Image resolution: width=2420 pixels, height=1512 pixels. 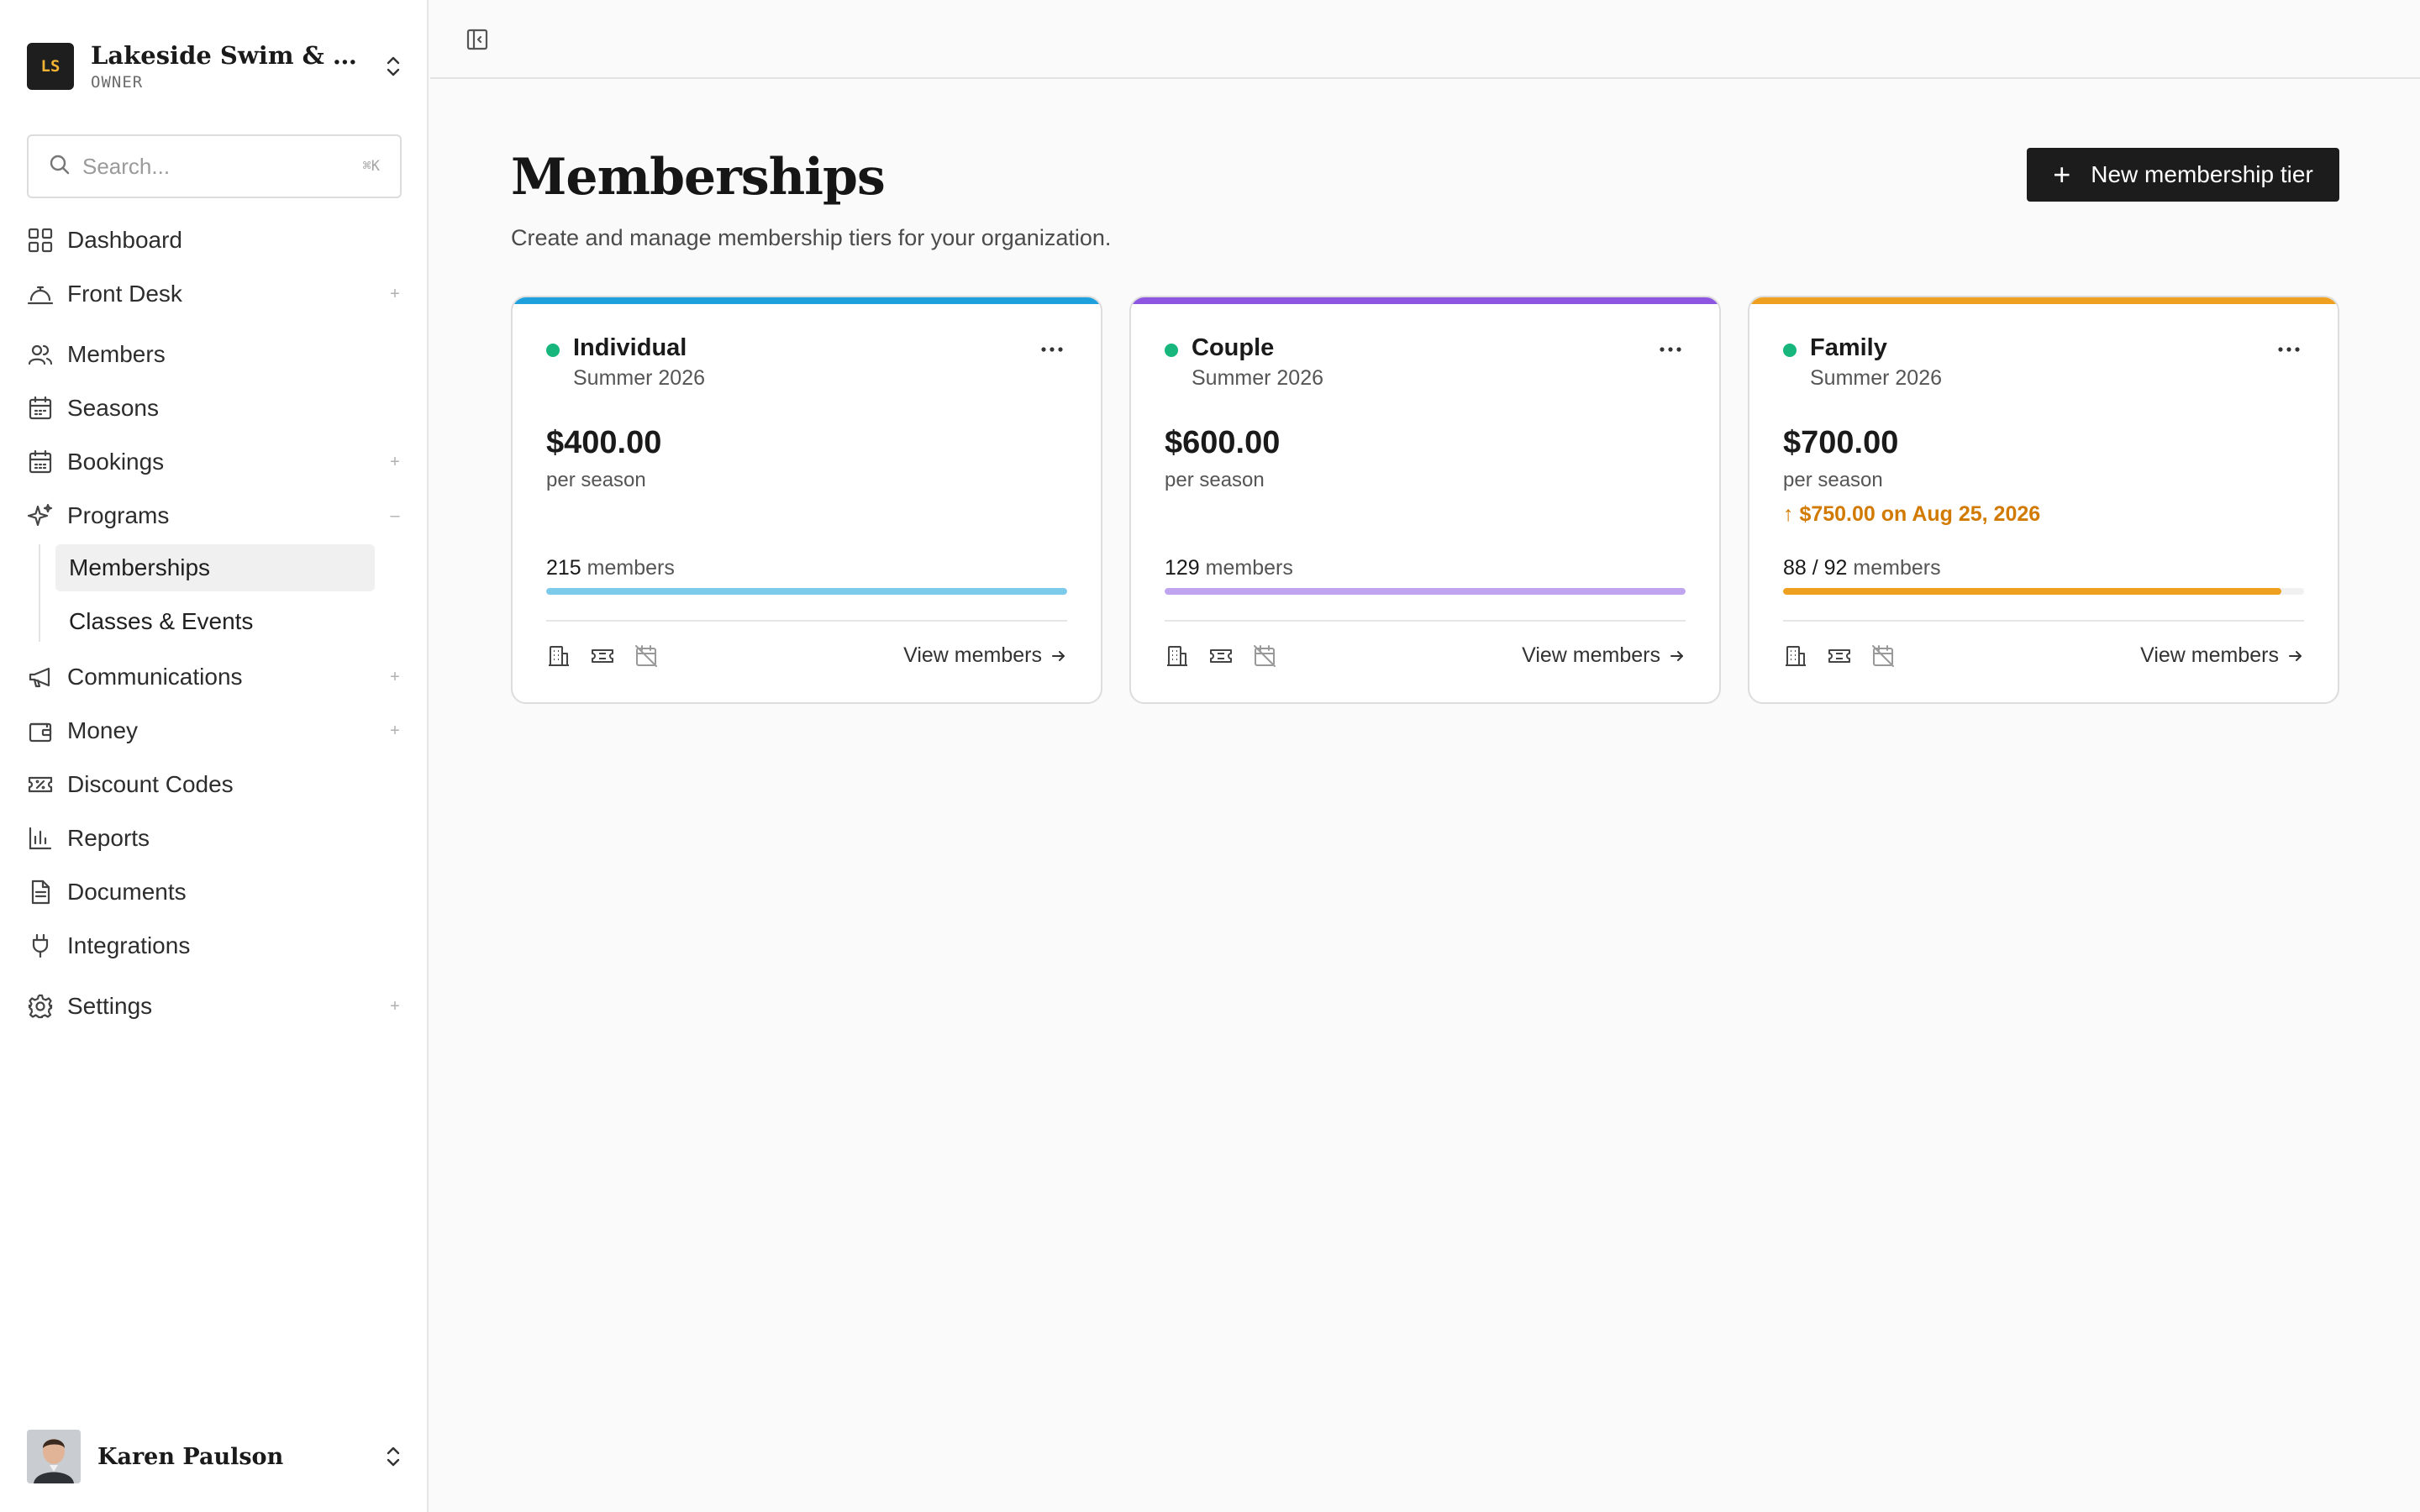 I want to click on user-menu: Karen Paulson, so click(x=216, y=1456).